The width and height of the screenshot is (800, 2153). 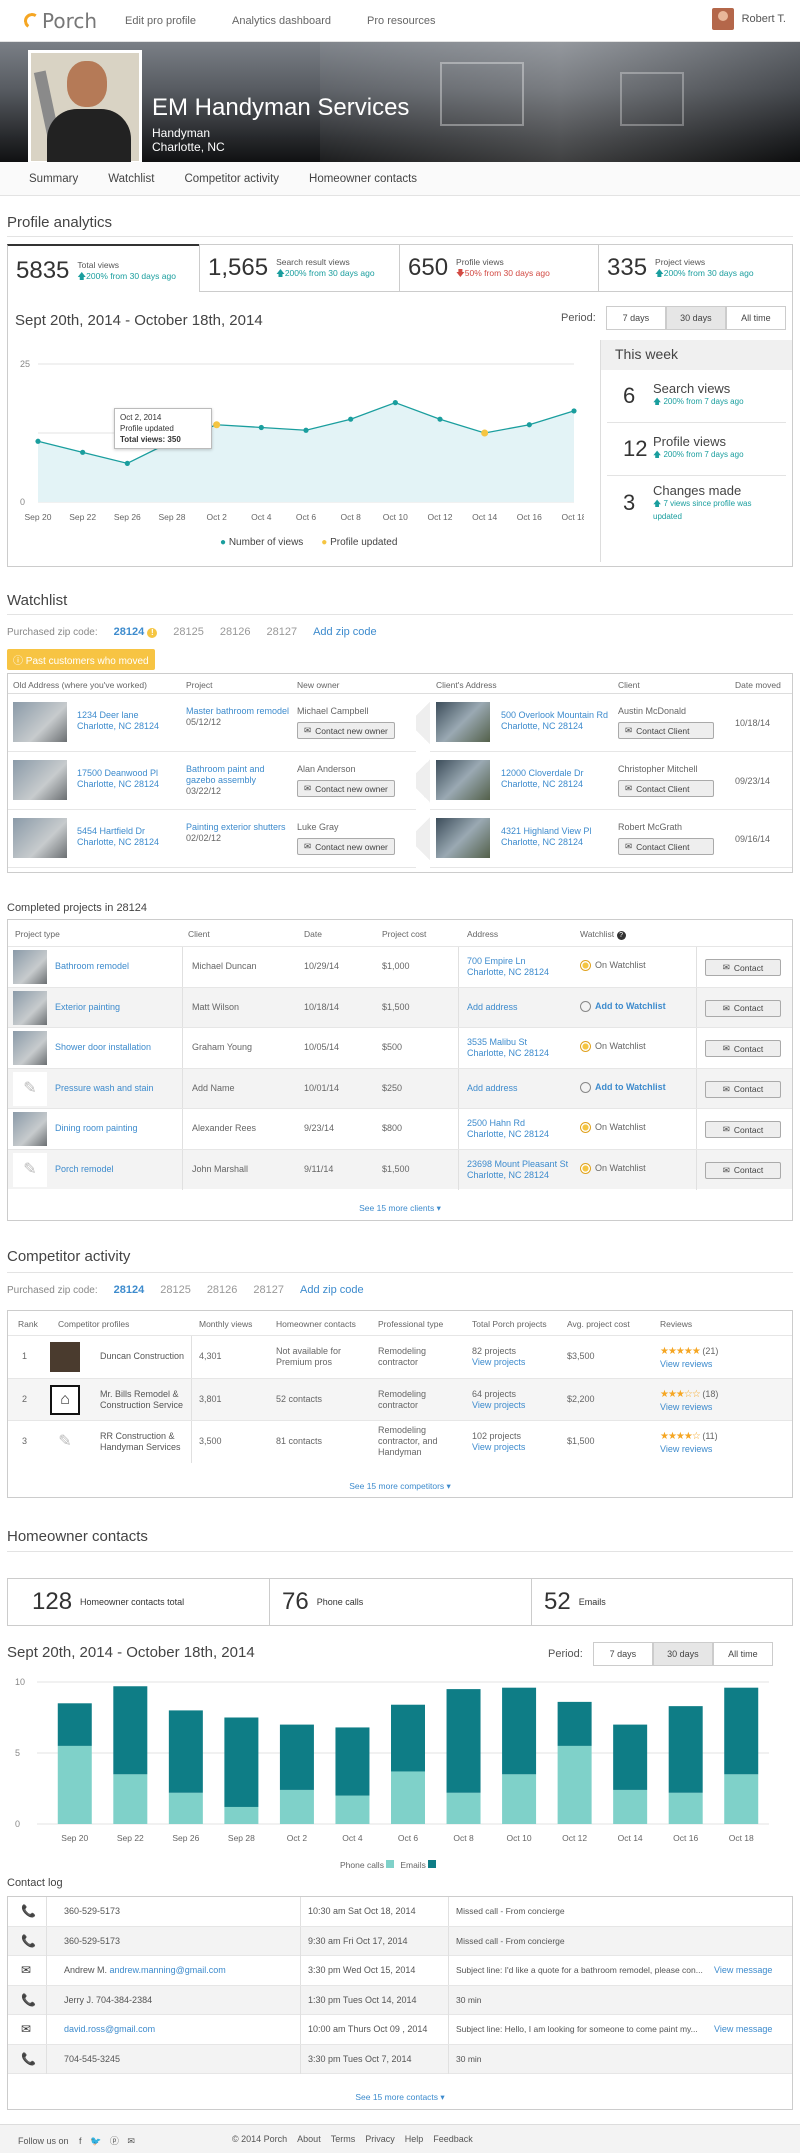 I want to click on phone-calls-bar, so click(x=630, y=1806).